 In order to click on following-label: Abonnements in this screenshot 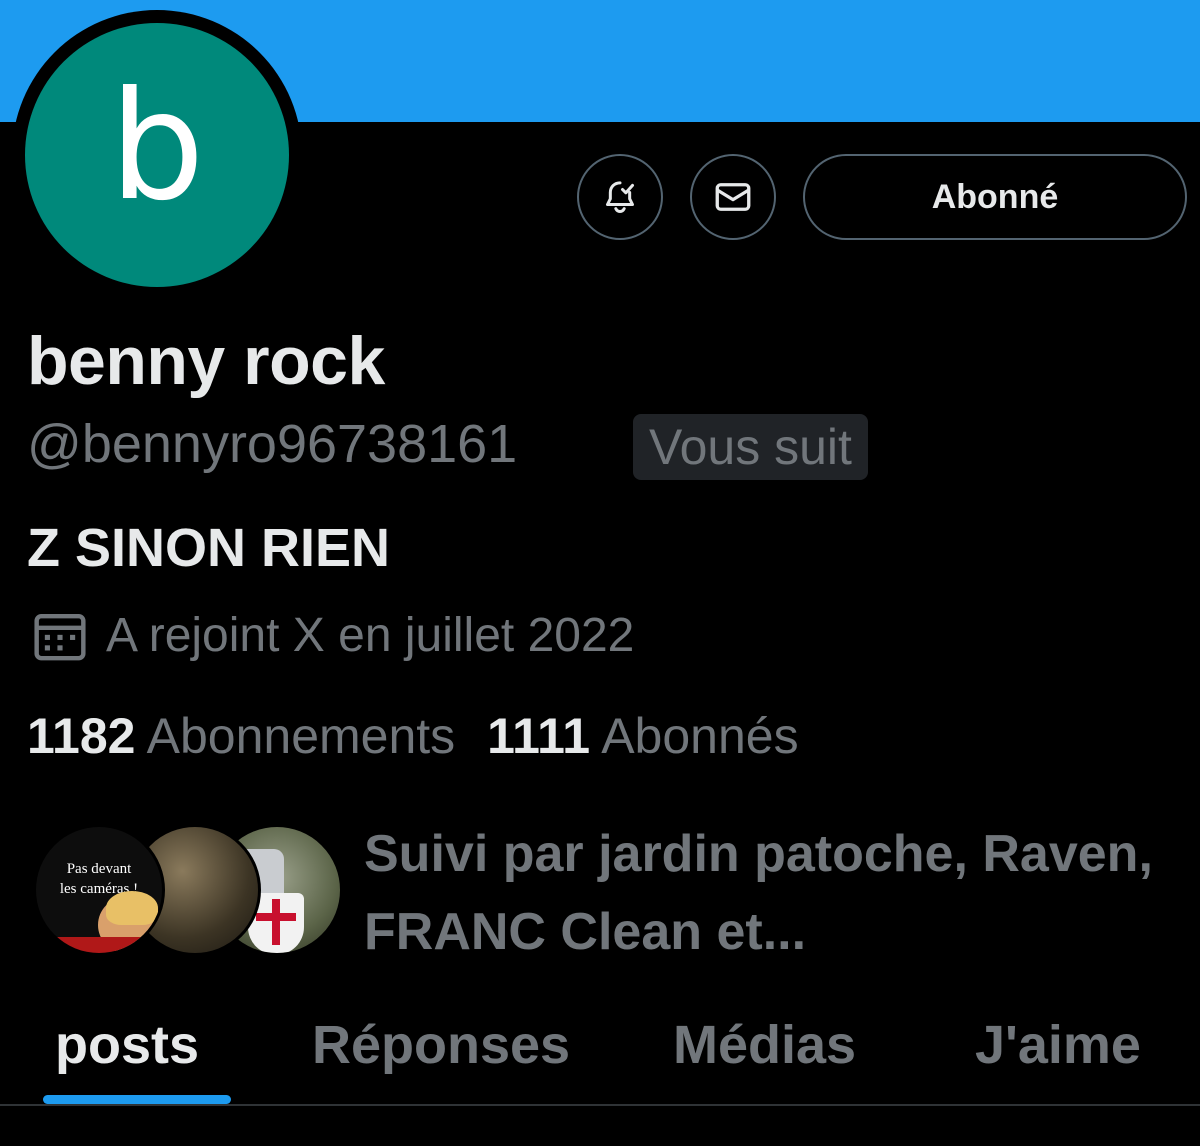, I will do `click(301, 736)`.